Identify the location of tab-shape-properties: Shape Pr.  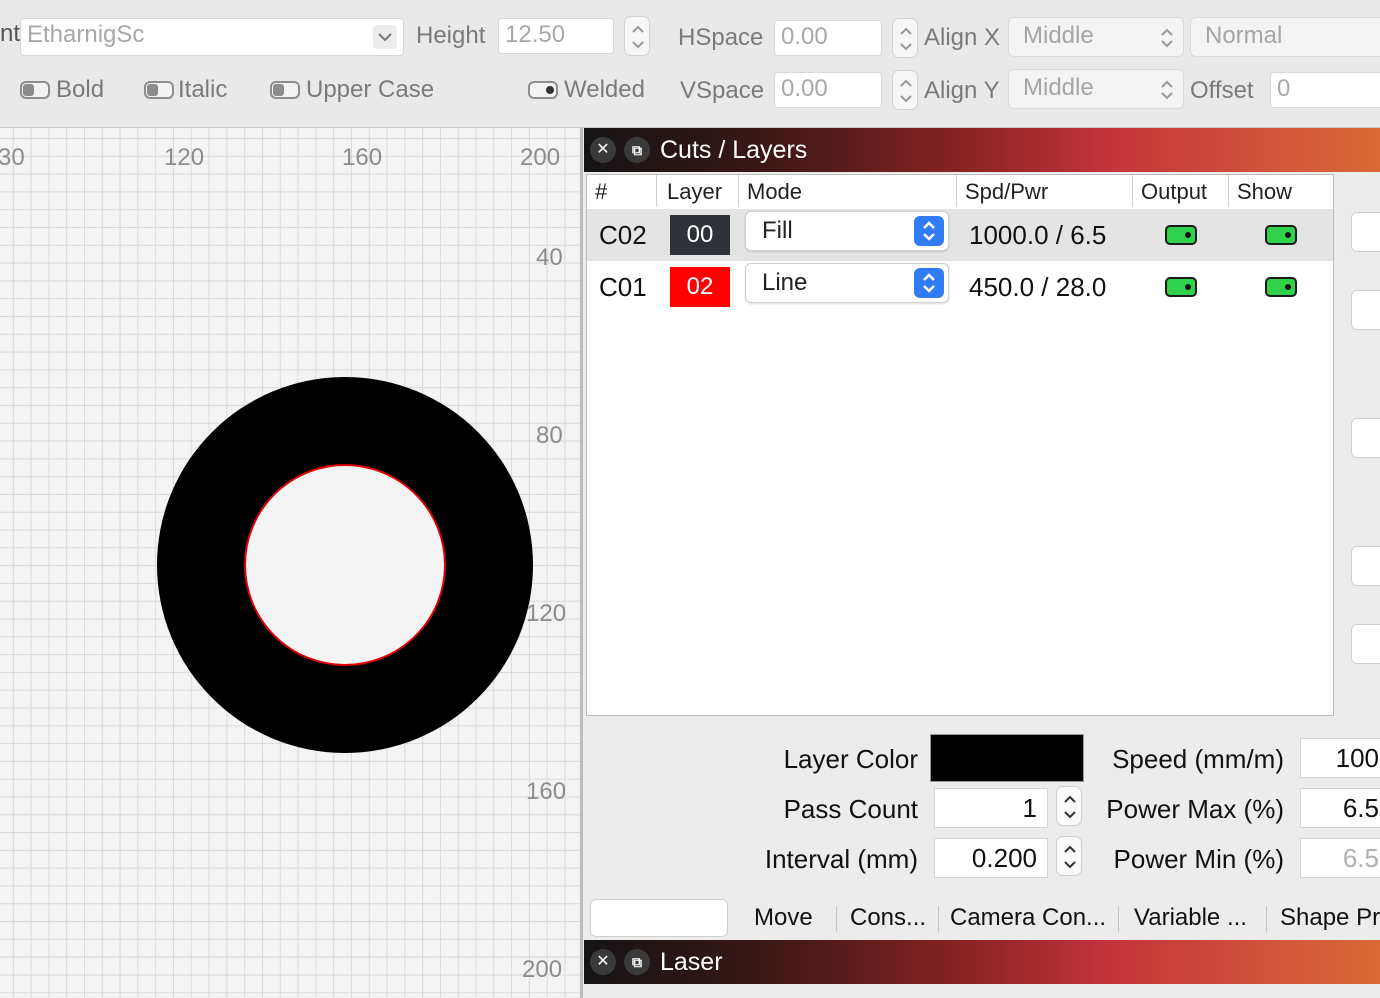
(1330, 918).